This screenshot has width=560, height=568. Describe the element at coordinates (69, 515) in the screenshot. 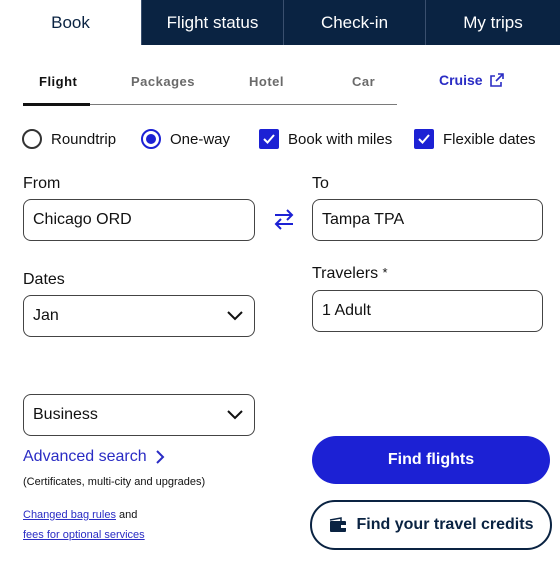

I see `changed-bag-rules-link: Changed bag rules` at that location.